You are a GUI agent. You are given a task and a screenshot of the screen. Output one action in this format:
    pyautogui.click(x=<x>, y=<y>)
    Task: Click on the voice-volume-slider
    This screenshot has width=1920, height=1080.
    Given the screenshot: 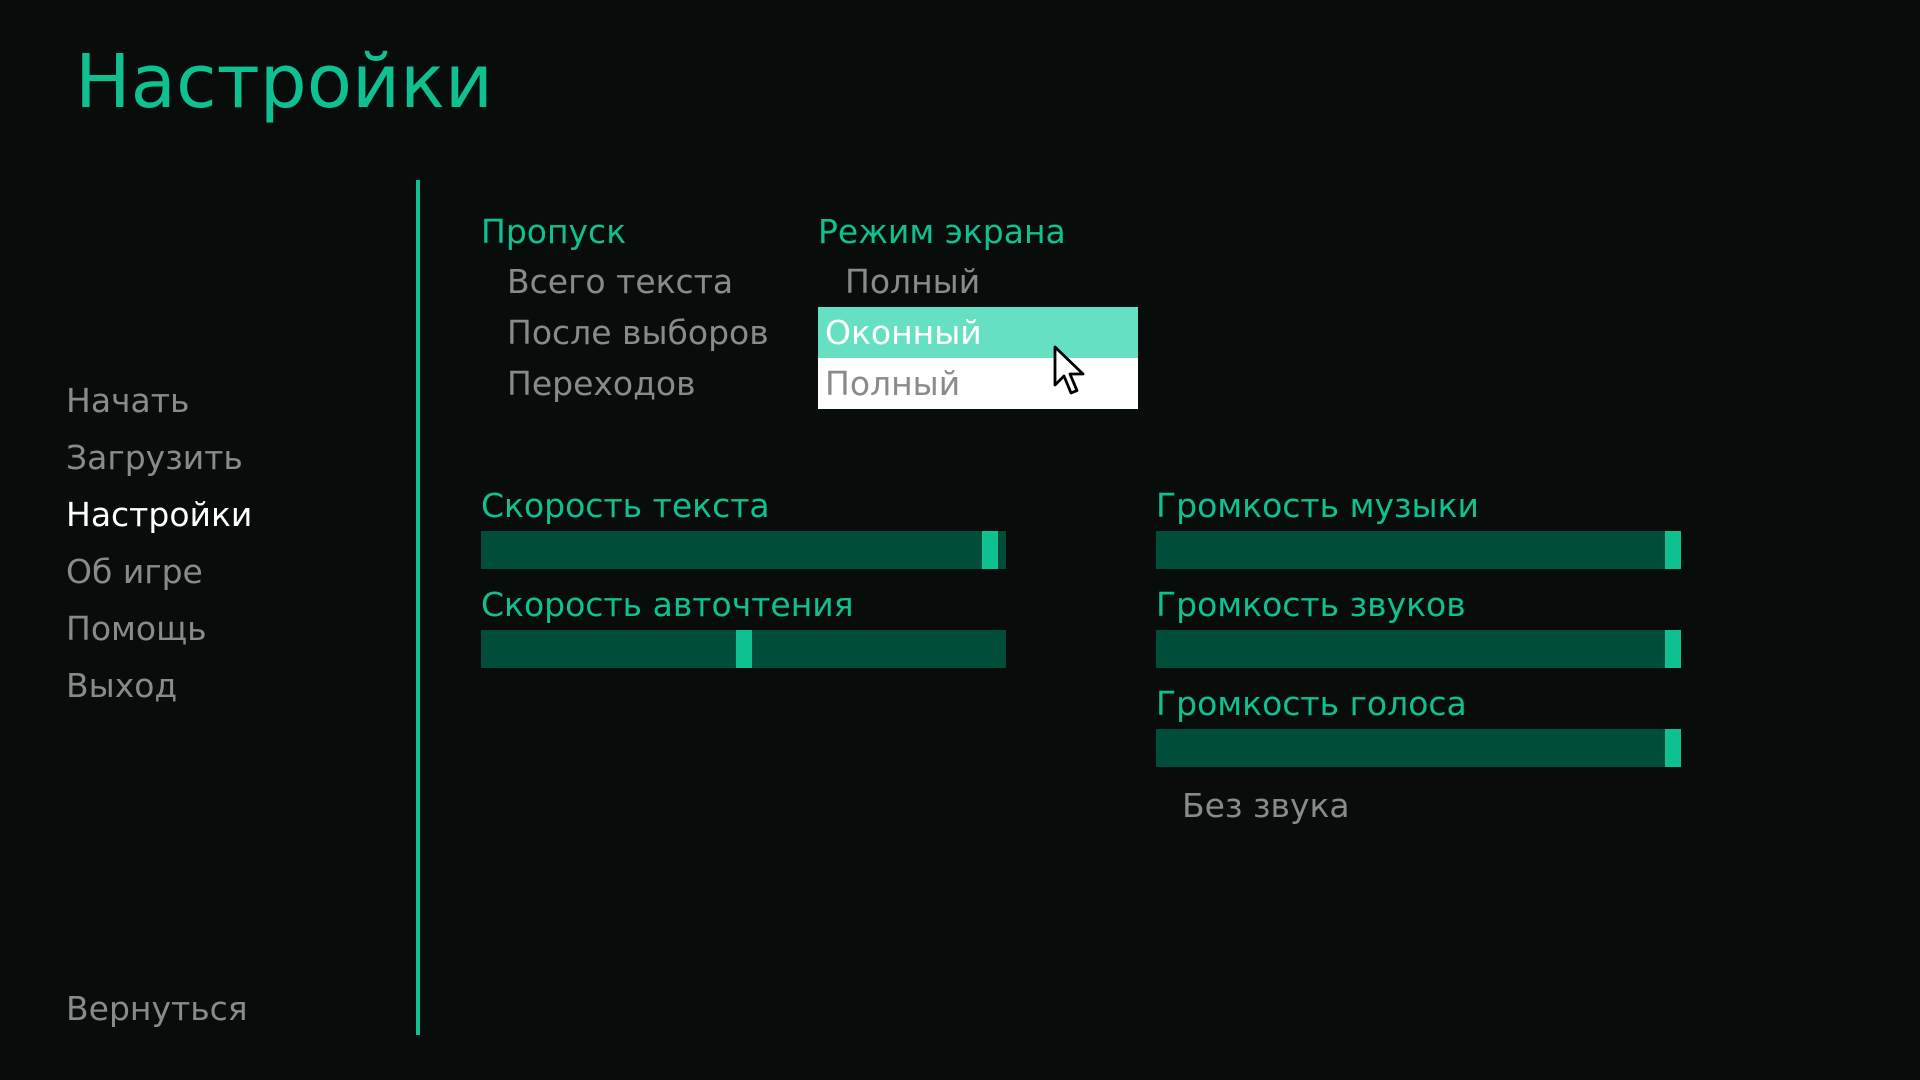 What is the action you would take?
    pyautogui.click(x=1418, y=748)
    